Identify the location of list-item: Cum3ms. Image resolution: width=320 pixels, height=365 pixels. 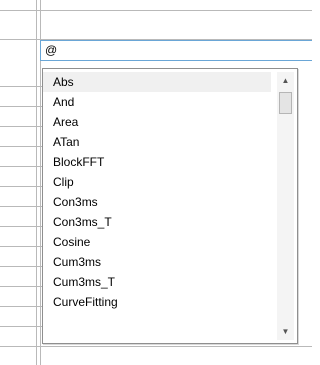
(157, 262).